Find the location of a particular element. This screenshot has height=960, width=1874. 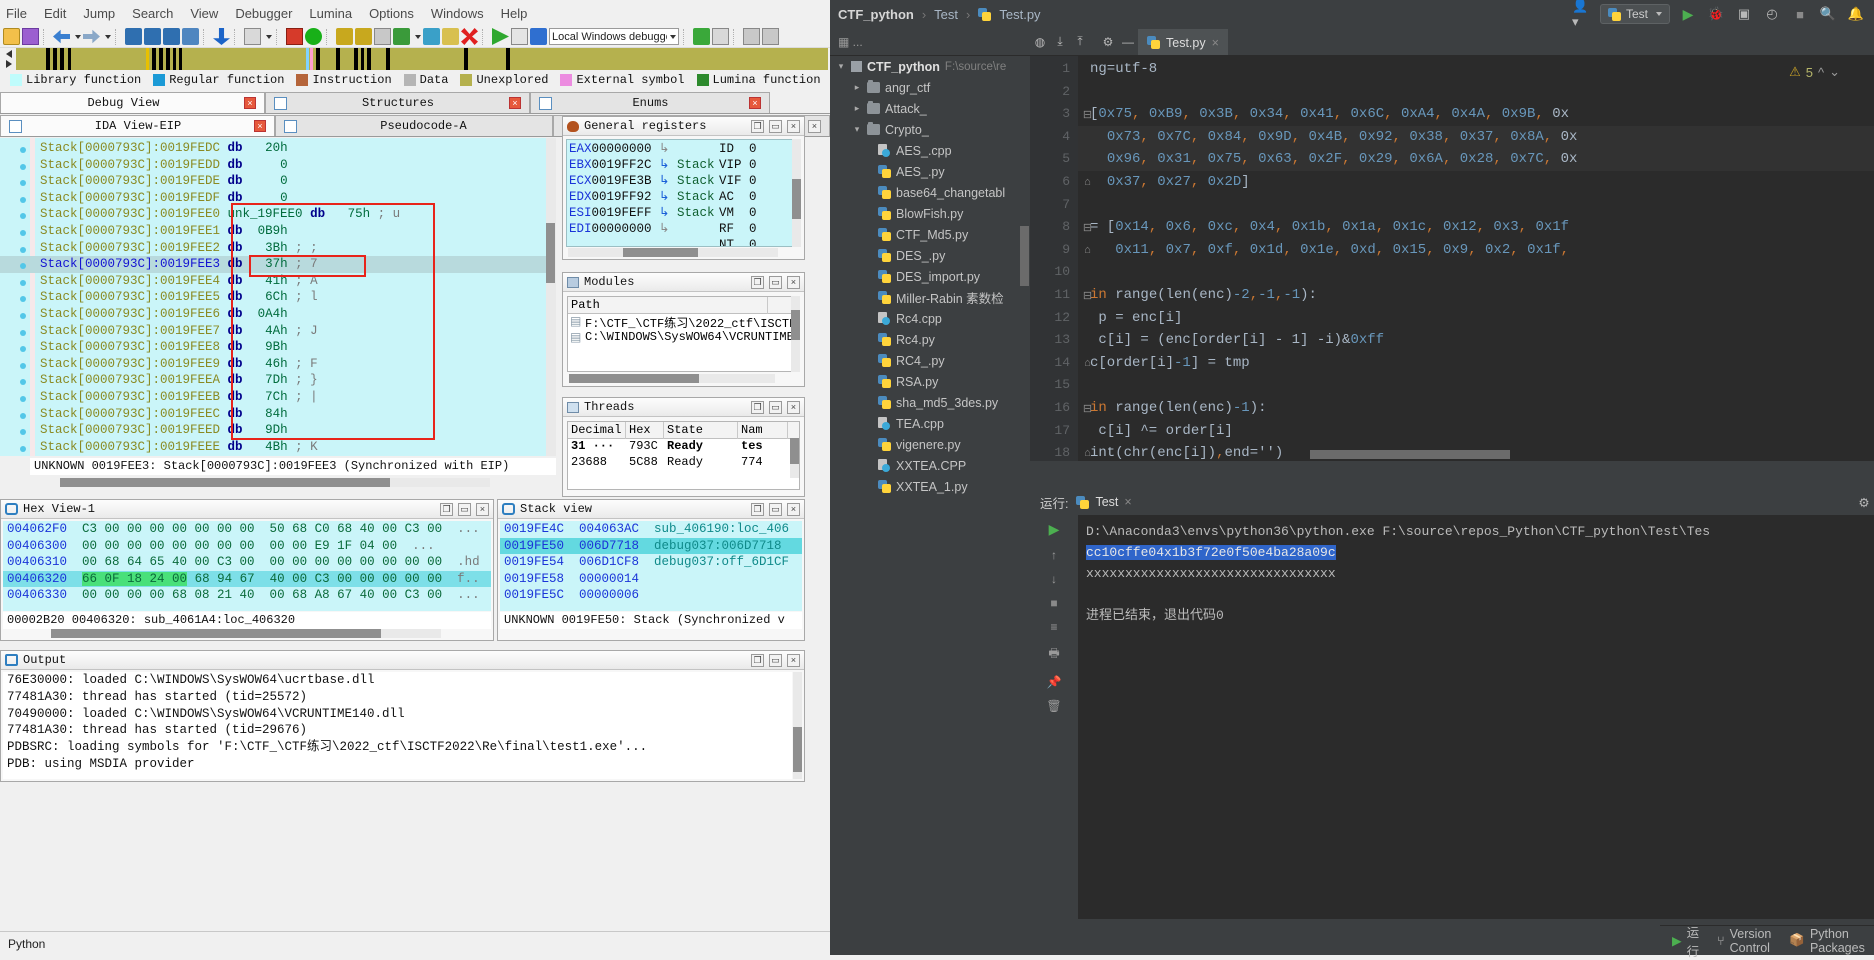

disasm-line: Stack[0000793C]:0019FEDE db 0 is located at coordinates (278, 181).